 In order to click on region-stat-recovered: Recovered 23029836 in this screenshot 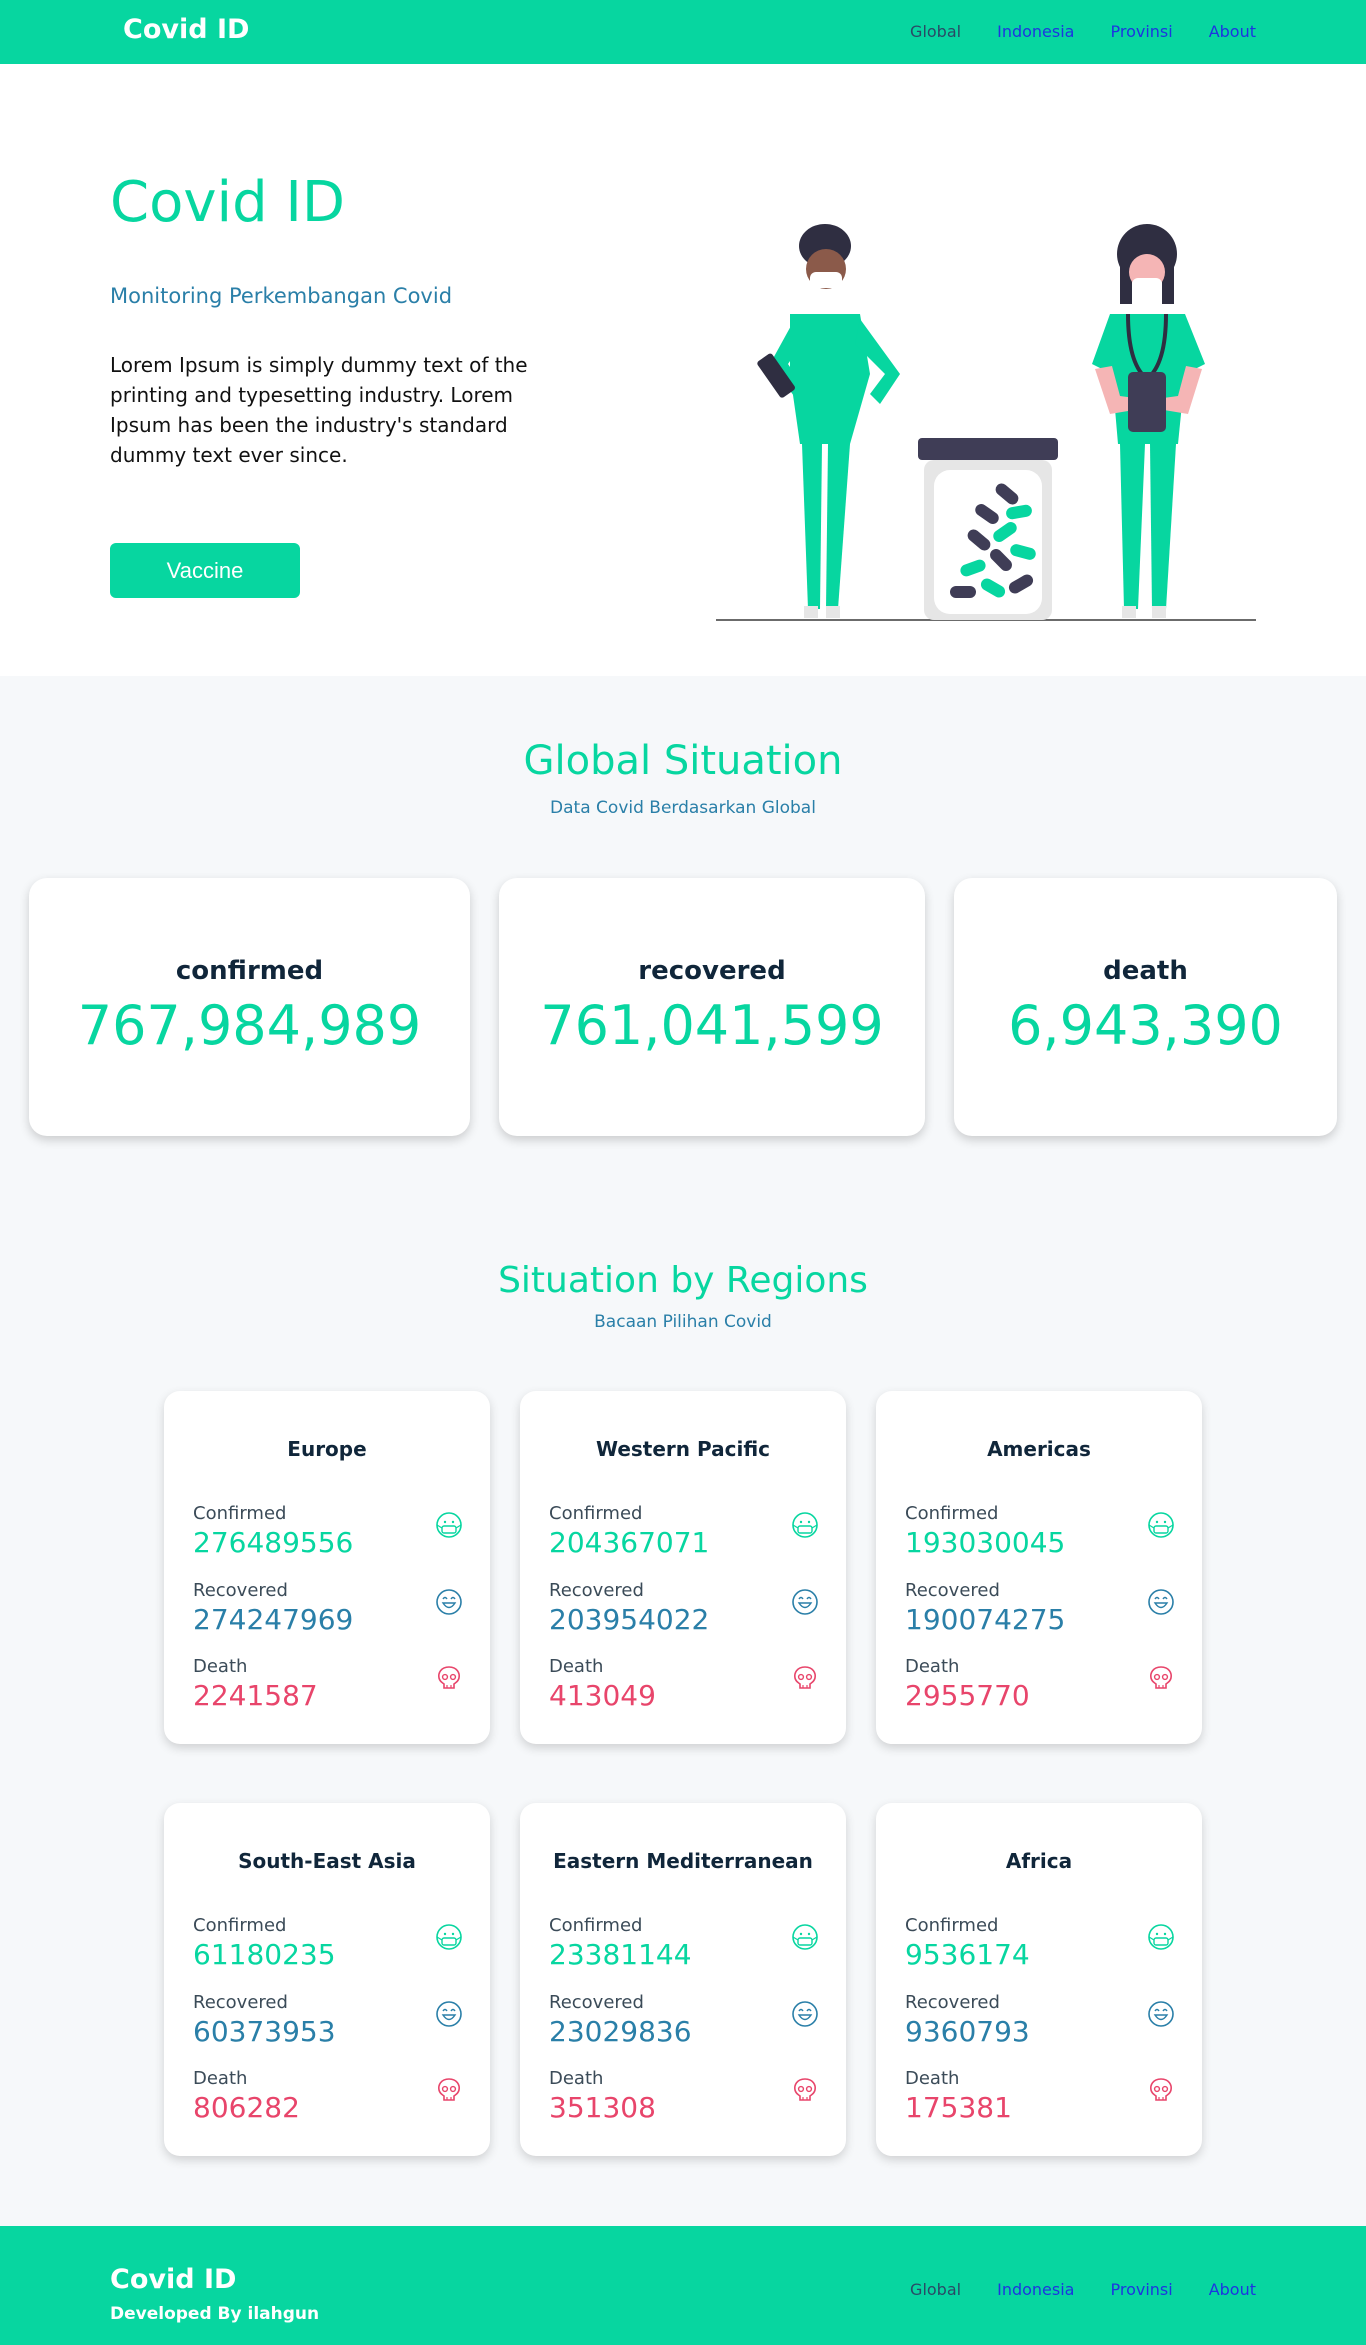, I will do `click(684, 2027)`.